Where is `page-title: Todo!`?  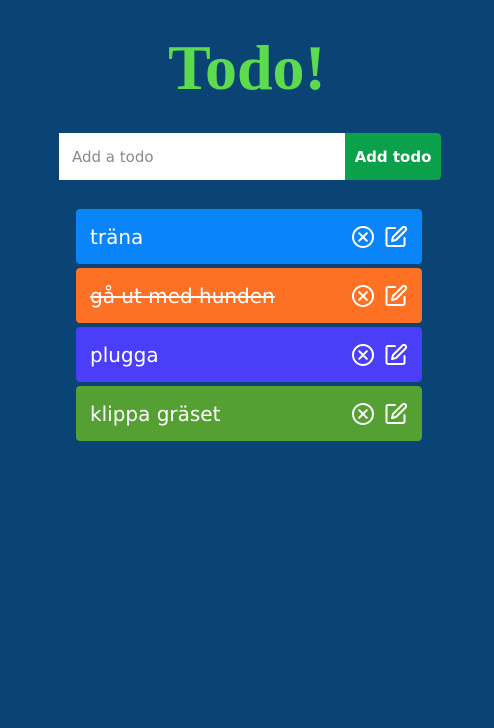
page-title: Todo! is located at coordinates (247, 67).